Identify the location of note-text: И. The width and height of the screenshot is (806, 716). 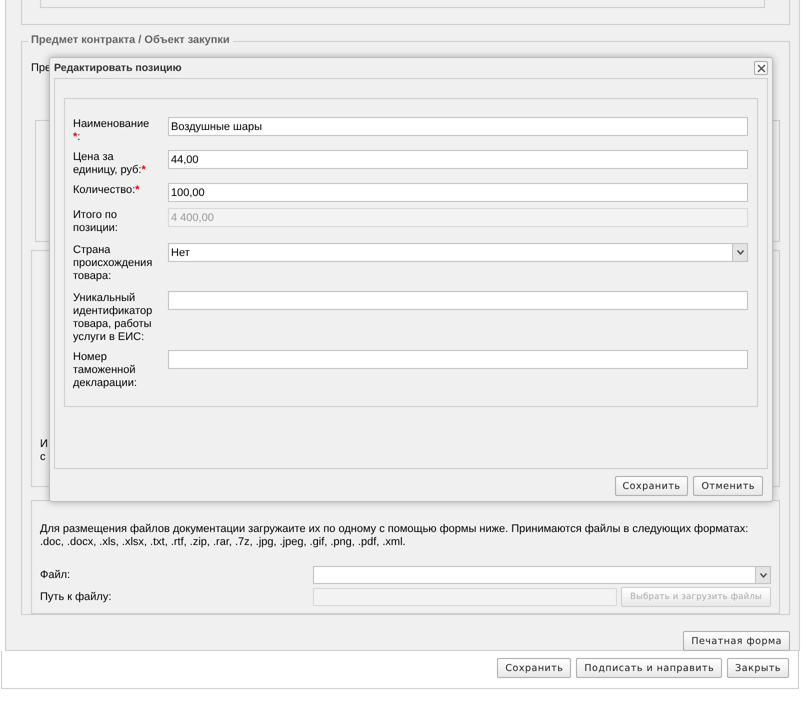
(44, 444).